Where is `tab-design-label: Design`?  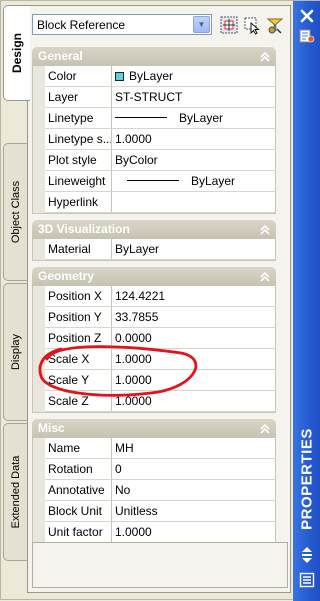 tab-design-label: Design is located at coordinates (17, 53).